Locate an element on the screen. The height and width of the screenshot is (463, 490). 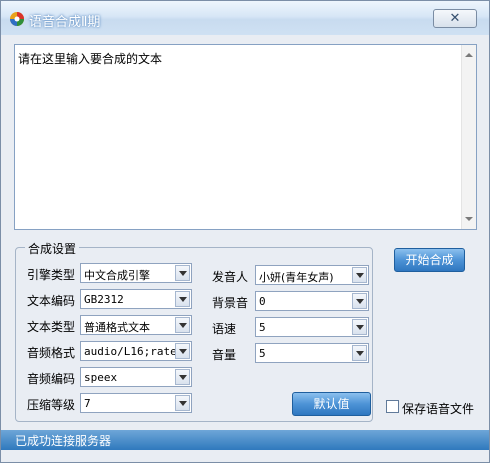
window-title: 语音合成Ⅱ期 is located at coordinates (65, 22).